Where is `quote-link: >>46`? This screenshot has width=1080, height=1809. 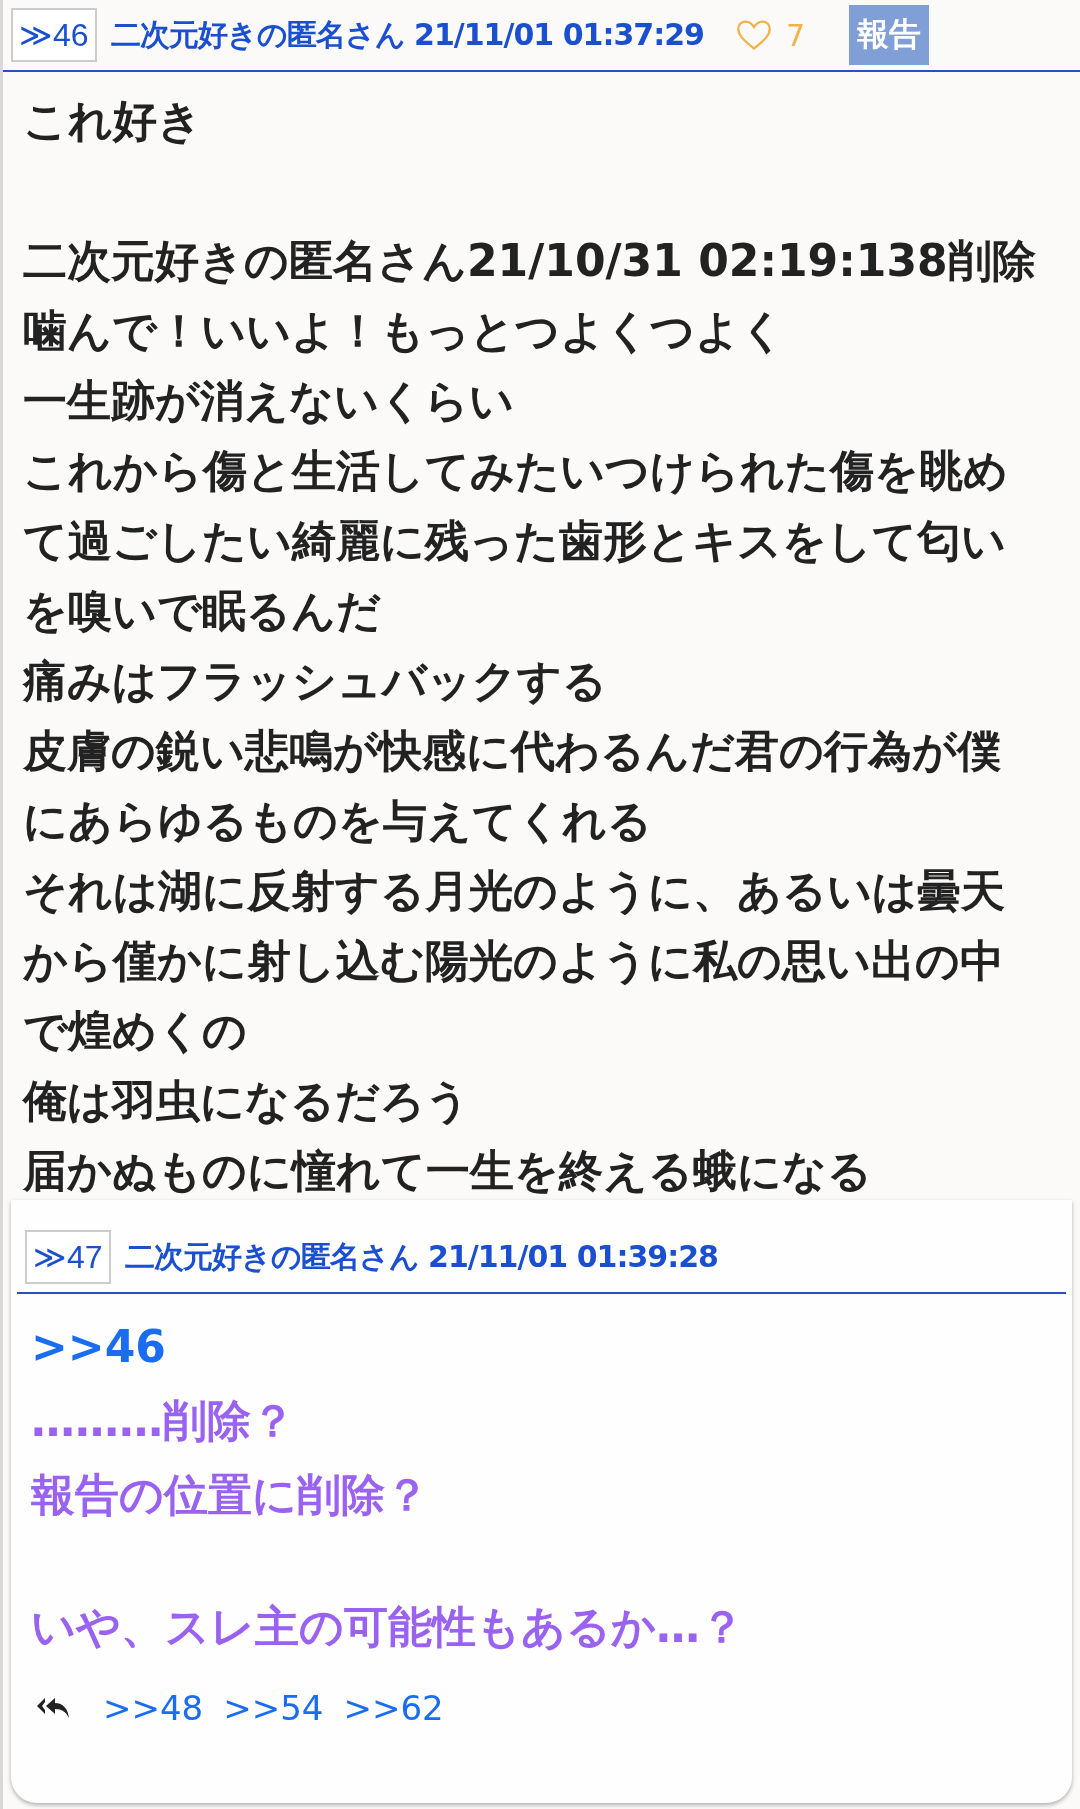
quote-link: >>46 is located at coordinates (541, 1347).